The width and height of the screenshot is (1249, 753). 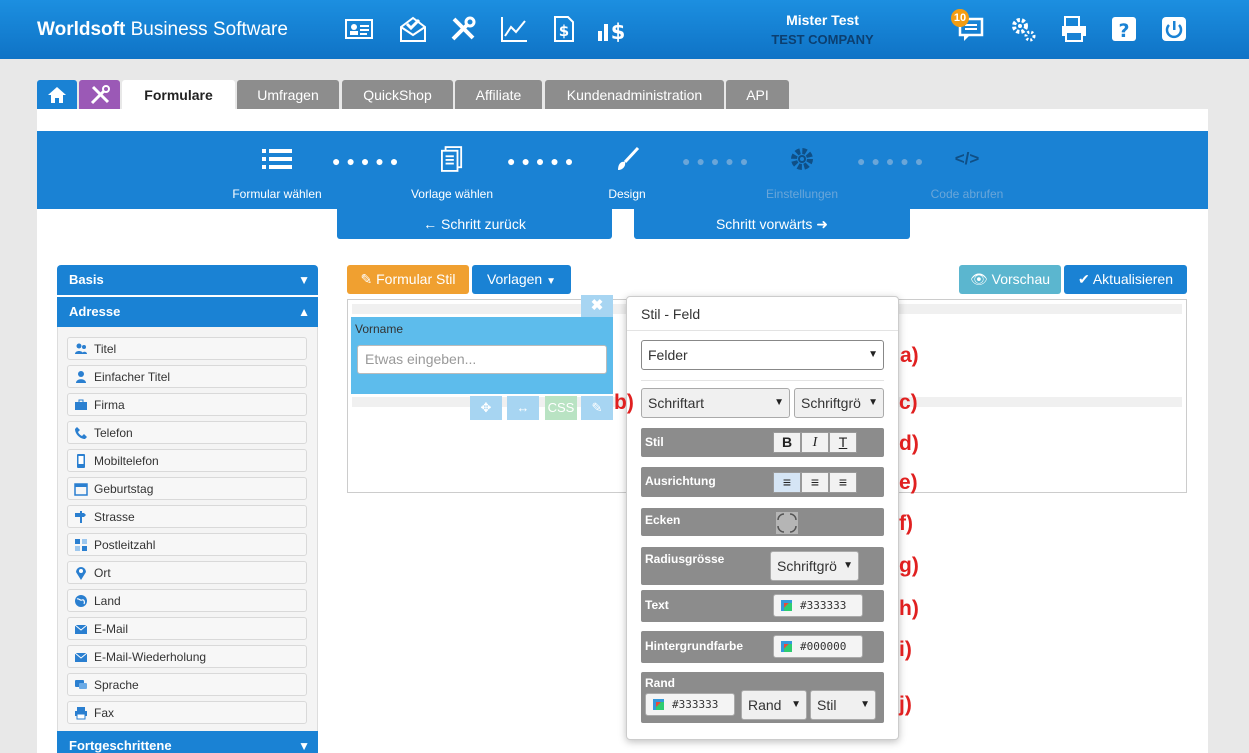 I want to click on step-formular-waehlen: Formular wählen, so click(x=277, y=166).